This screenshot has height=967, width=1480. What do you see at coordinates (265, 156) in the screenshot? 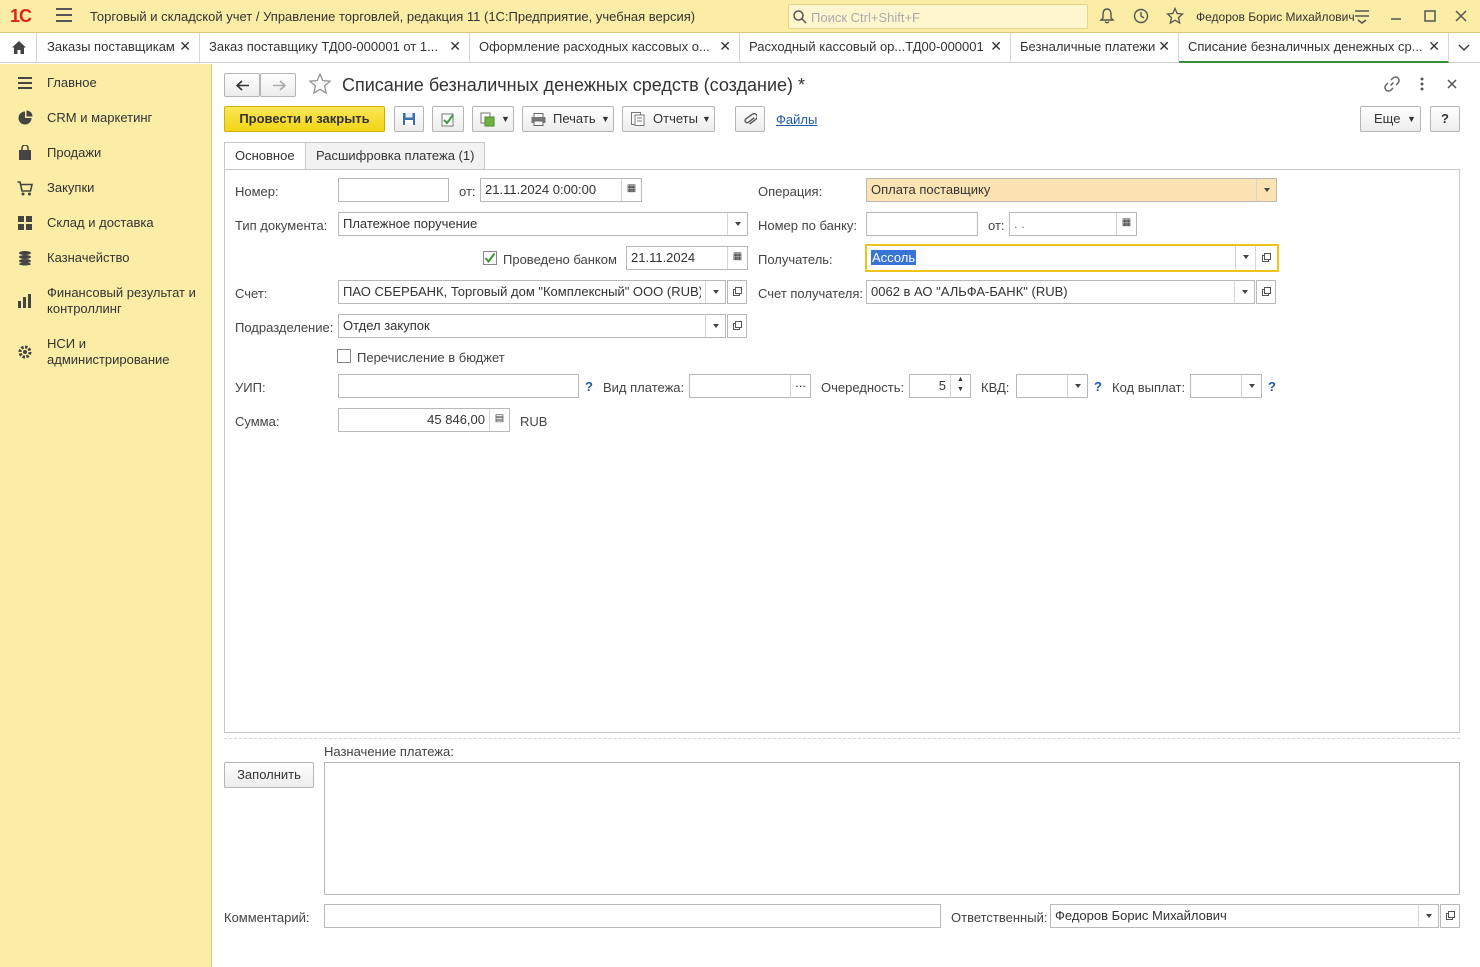
I see `tab-main: Основное` at bounding box center [265, 156].